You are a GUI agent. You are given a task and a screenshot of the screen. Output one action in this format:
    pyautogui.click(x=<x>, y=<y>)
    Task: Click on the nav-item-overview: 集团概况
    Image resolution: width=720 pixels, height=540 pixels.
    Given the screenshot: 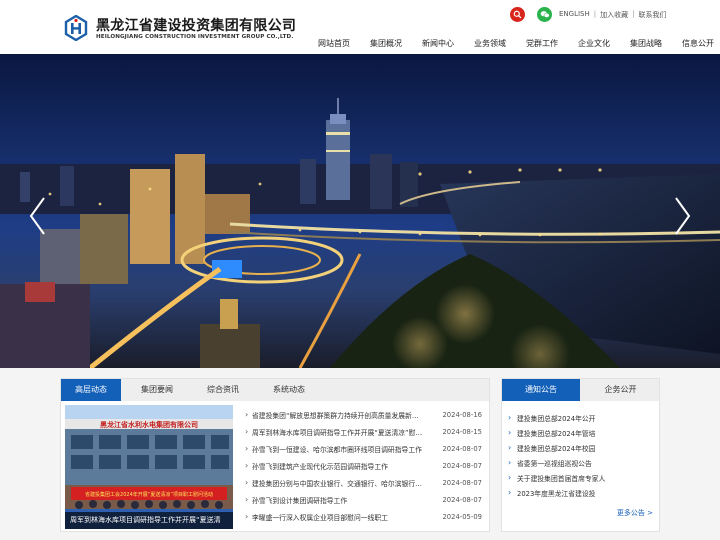 What is the action you would take?
    pyautogui.click(x=386, y=43)
    